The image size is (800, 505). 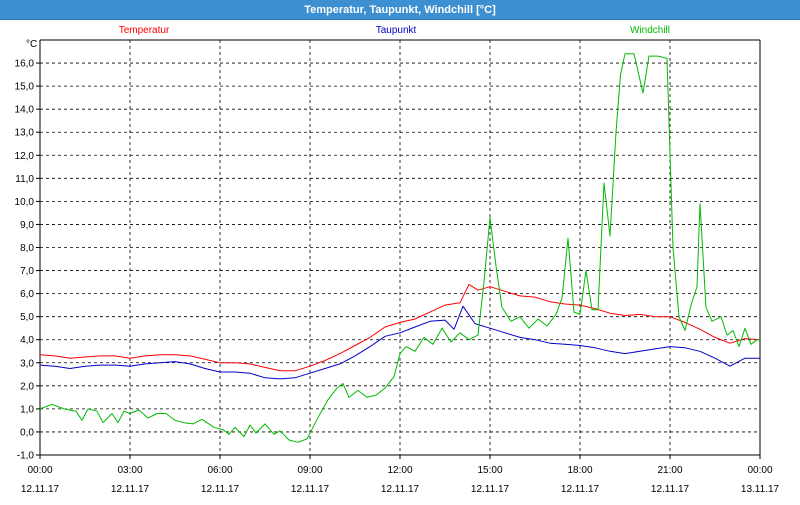 I want to click on x-tick-time-label: 21:00, so click(x=669, y=470).